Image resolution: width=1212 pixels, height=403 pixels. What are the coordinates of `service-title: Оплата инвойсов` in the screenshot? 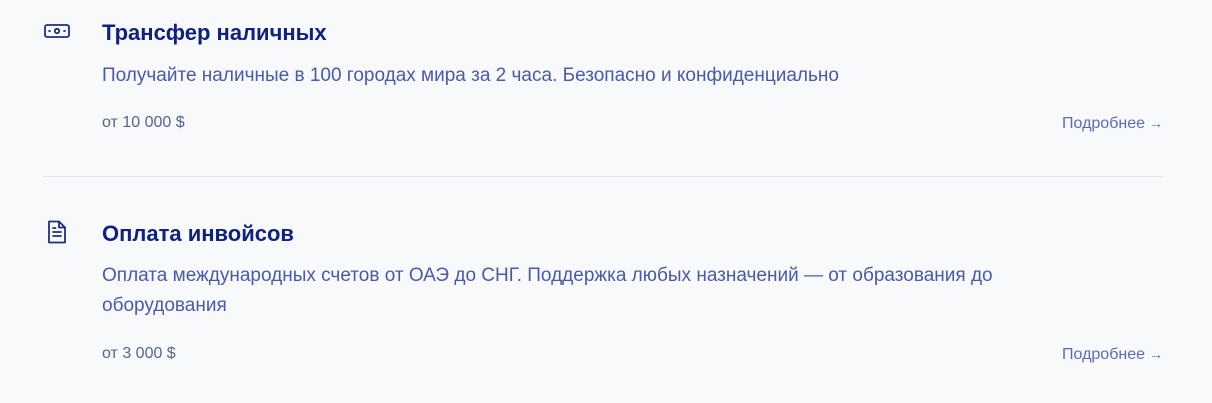 It's located at (198, 233).